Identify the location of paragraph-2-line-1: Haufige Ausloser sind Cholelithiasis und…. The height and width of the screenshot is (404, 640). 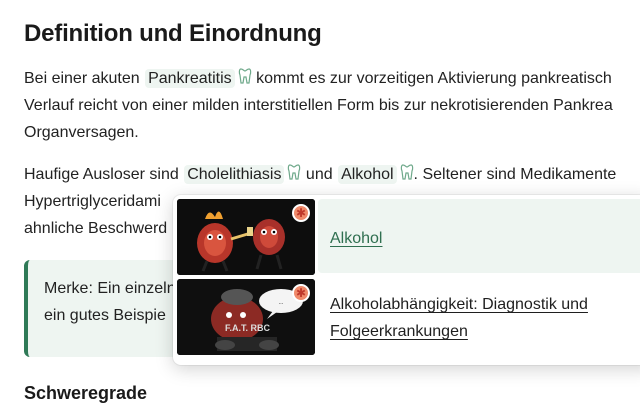
(320, 174).